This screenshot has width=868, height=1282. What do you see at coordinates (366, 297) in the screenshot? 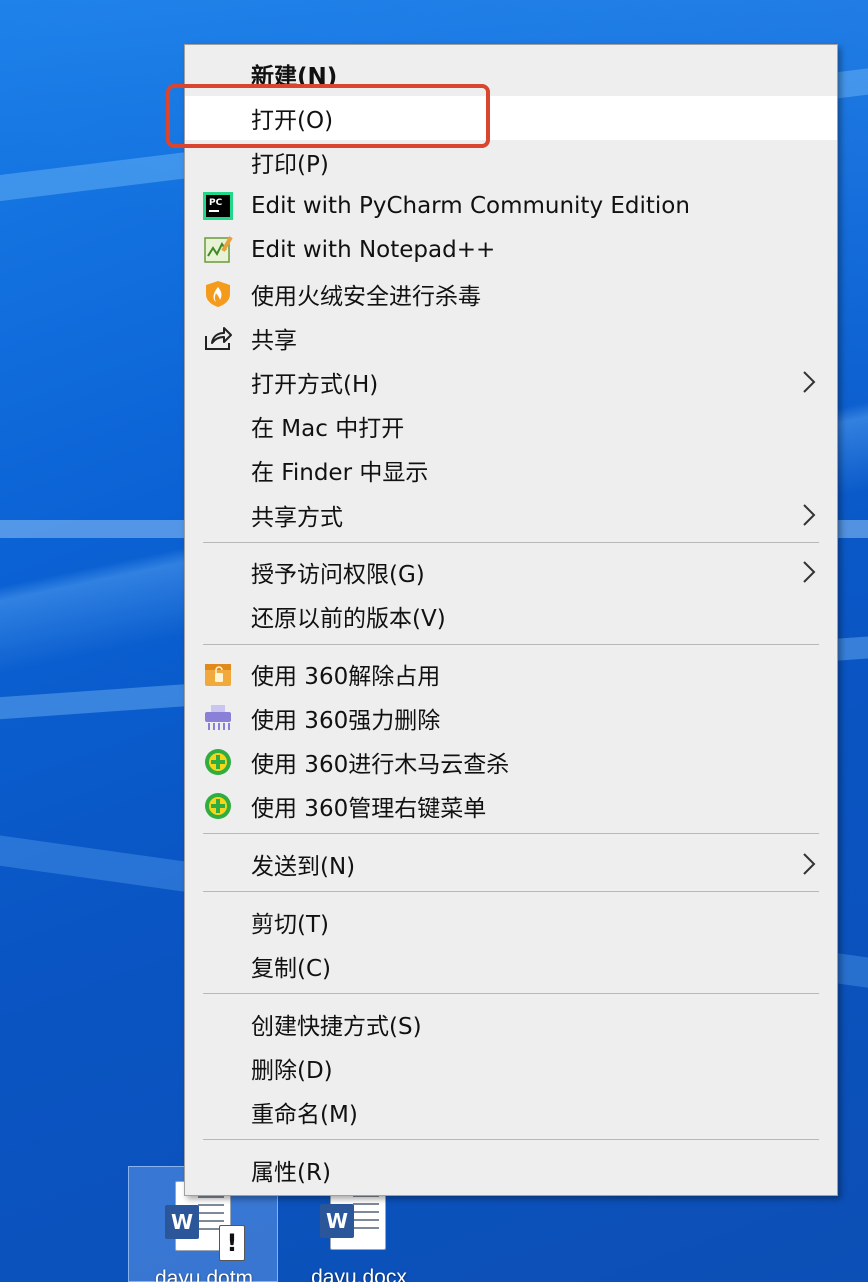
I see `menu-item-label: 使用火绒安全进行杀毒` at bounding box center [366, 297].